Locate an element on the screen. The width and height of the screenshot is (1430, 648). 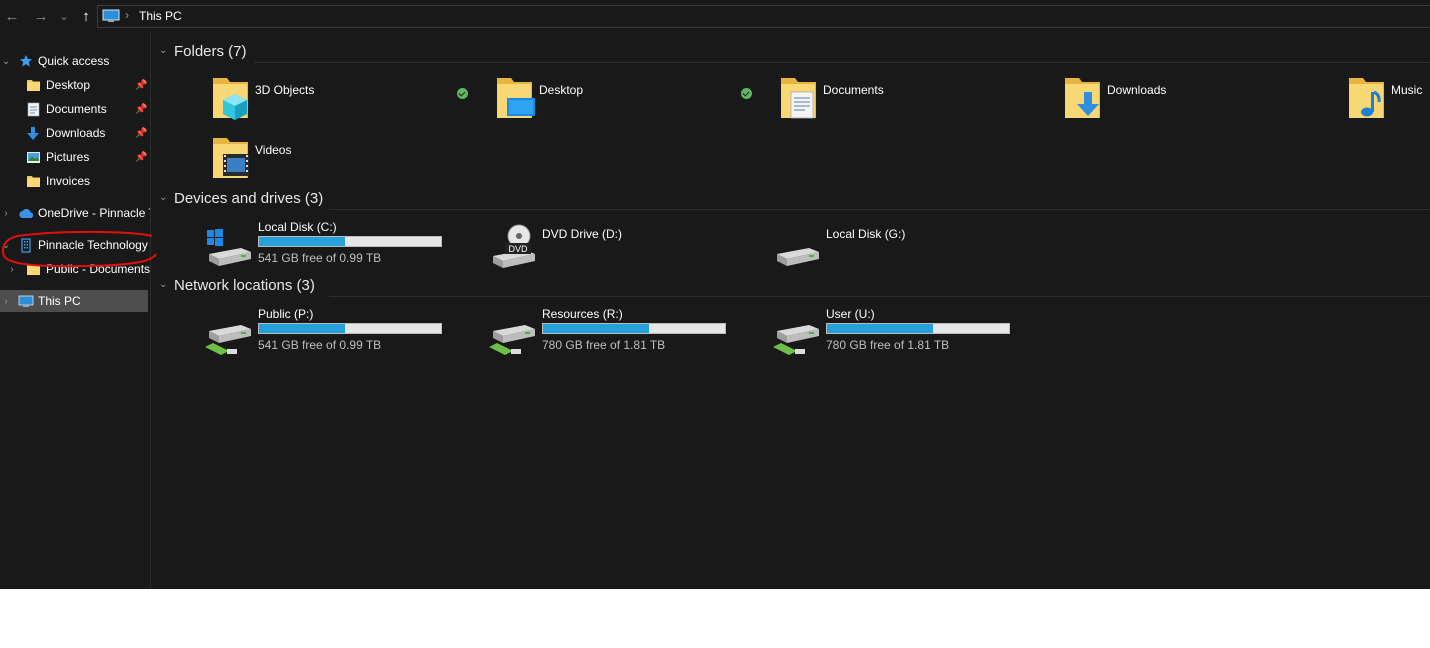
folder-videos: Videos is located at coordinates (344, 160).